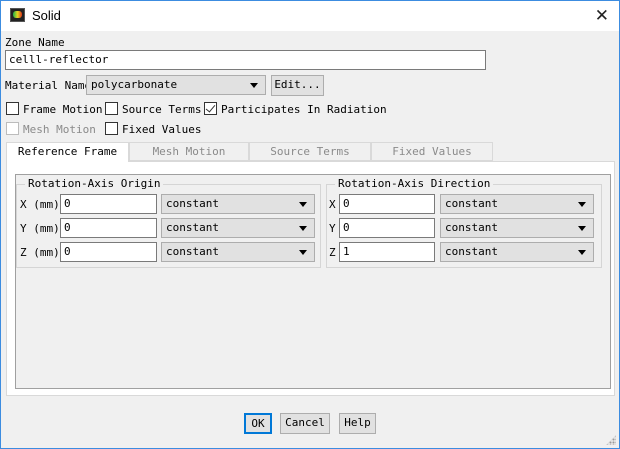 The width and height of the screenshot is (620, 449). Describe the element at coordinates (332, 228) in the screenshot. I see `direction-y-label: Y` at that location.